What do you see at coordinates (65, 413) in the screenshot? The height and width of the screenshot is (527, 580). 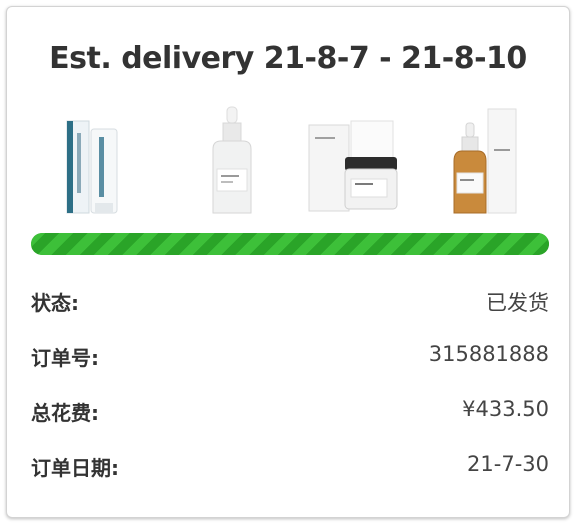 I see `total-cost-label: 总花费:` at bounding box center [65, 413].